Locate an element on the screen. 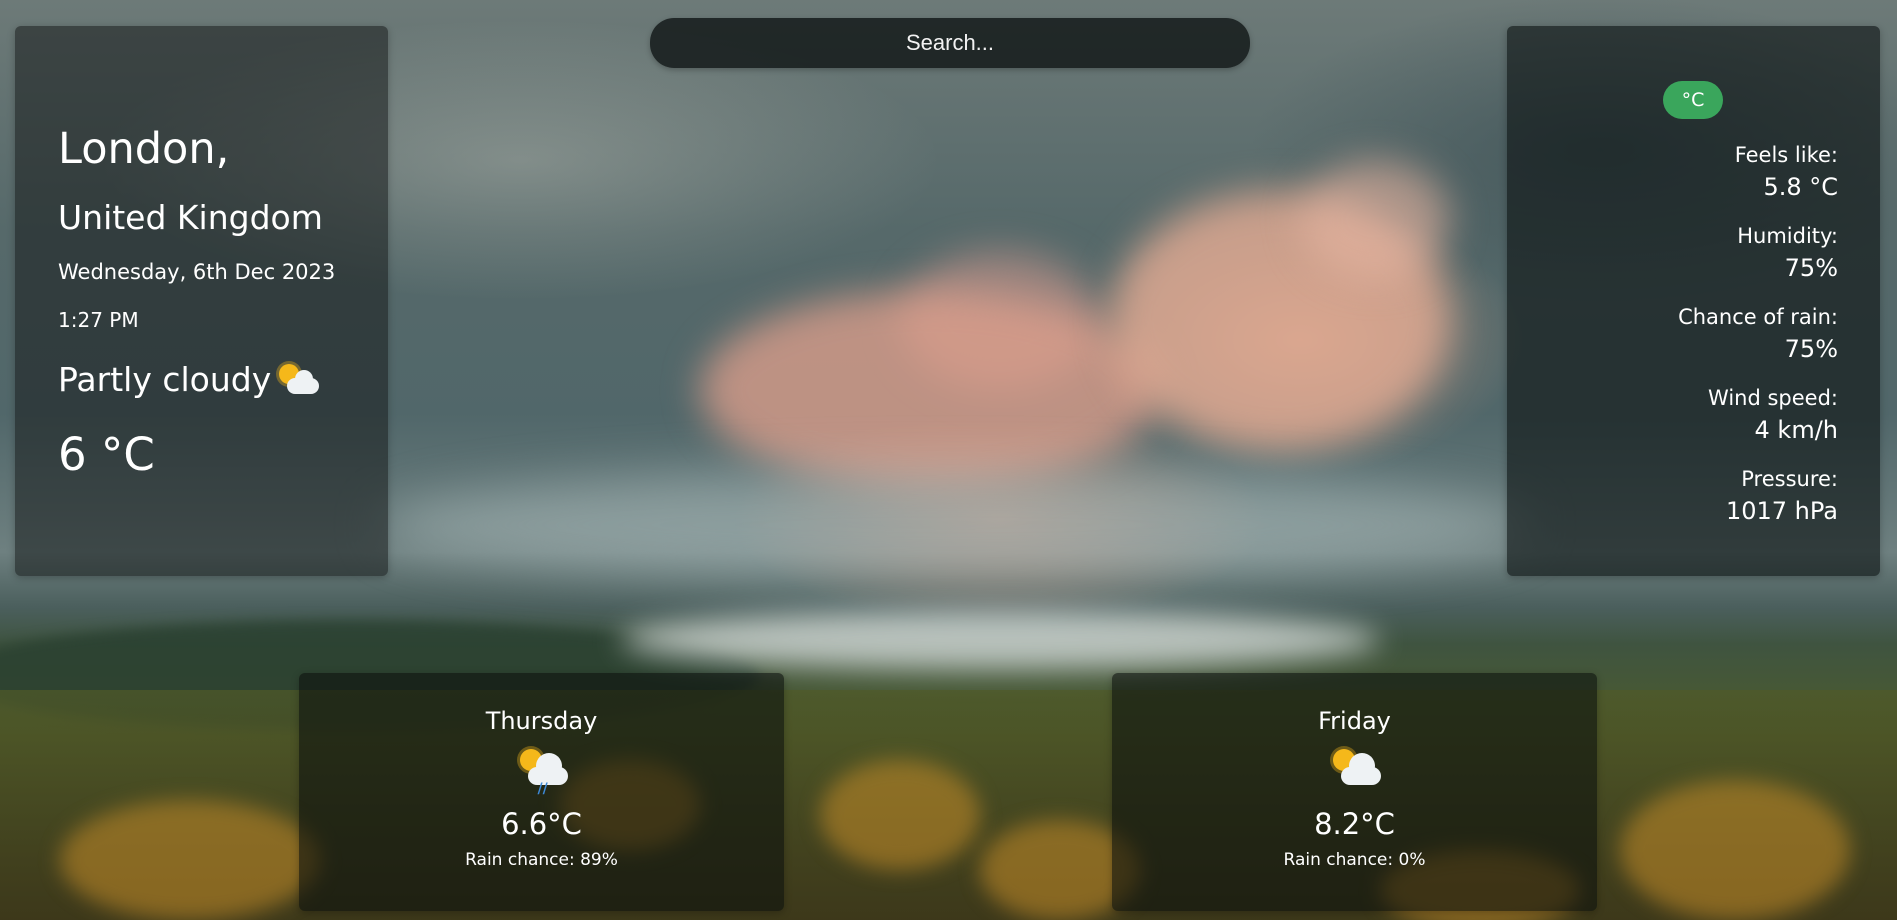  stat-value: 5.8 °C is located at coordinates (1800, 187).